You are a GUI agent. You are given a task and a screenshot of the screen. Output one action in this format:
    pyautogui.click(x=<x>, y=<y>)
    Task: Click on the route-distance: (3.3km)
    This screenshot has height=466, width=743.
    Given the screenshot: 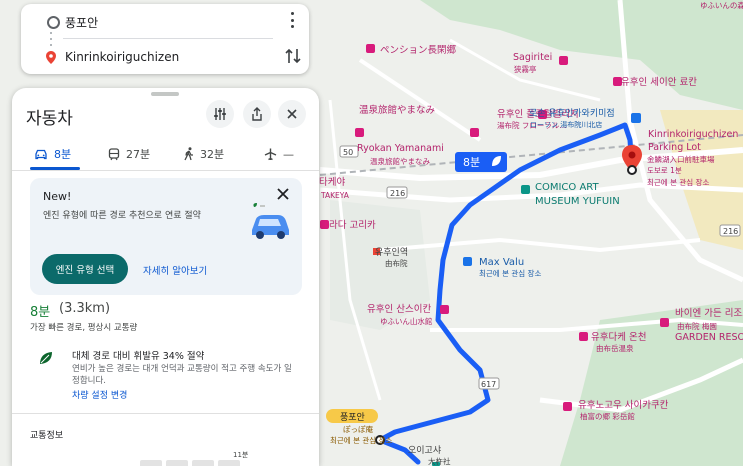 What is the action you would take?
    pyautogui.click(x=85, y=308)
    